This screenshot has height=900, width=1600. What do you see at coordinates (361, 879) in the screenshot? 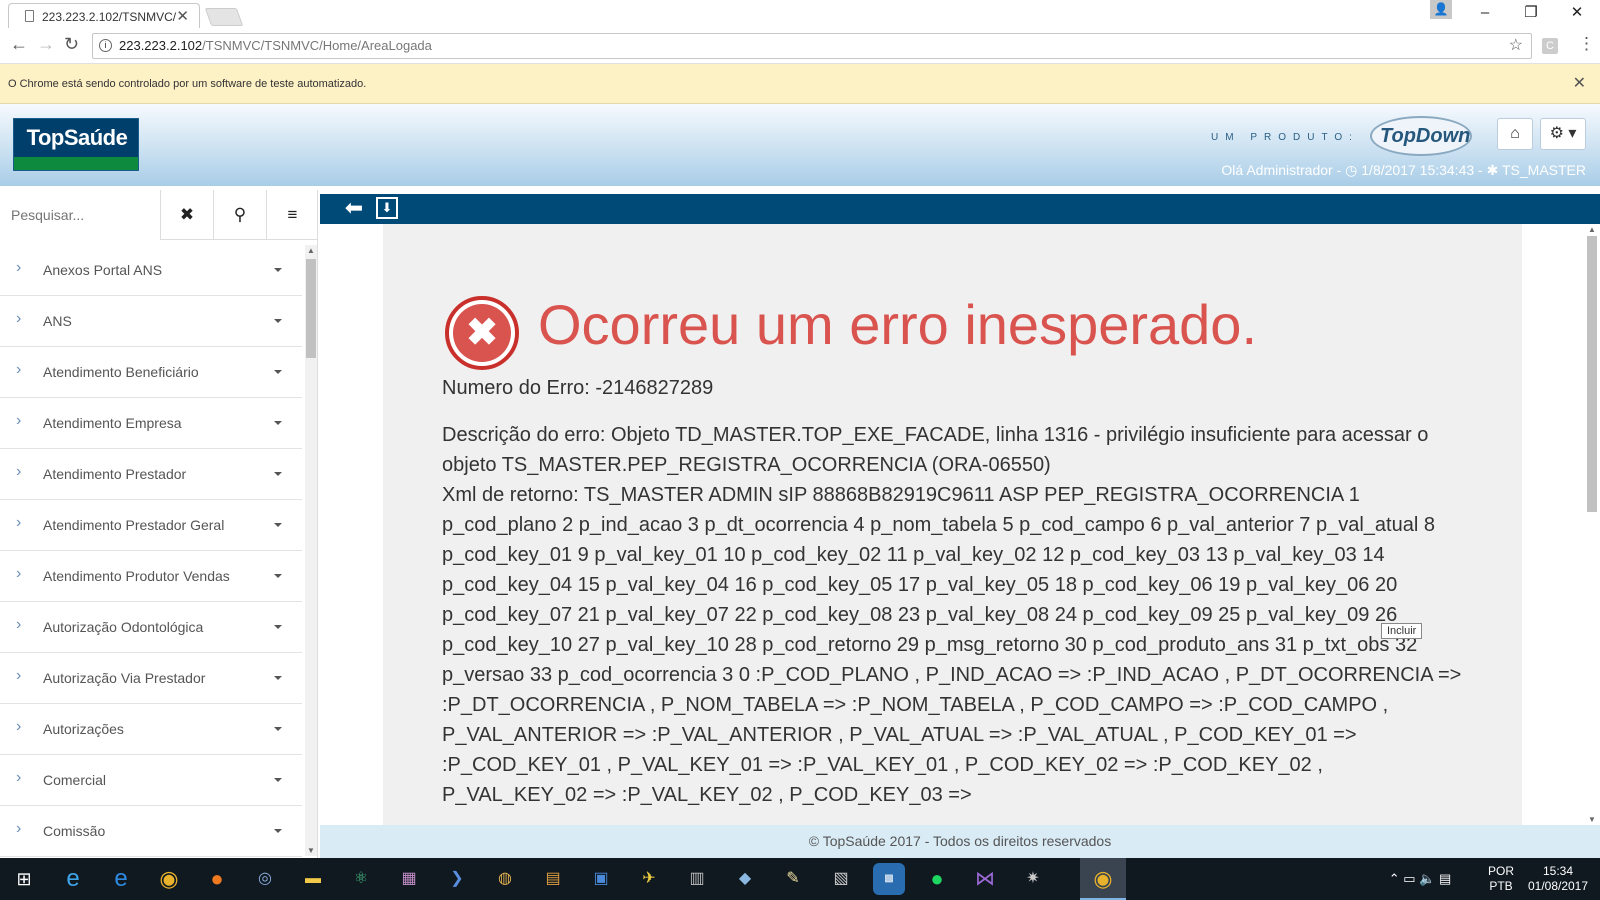
I see `atom-icon: ⚛` at bounding box center [361, 879].